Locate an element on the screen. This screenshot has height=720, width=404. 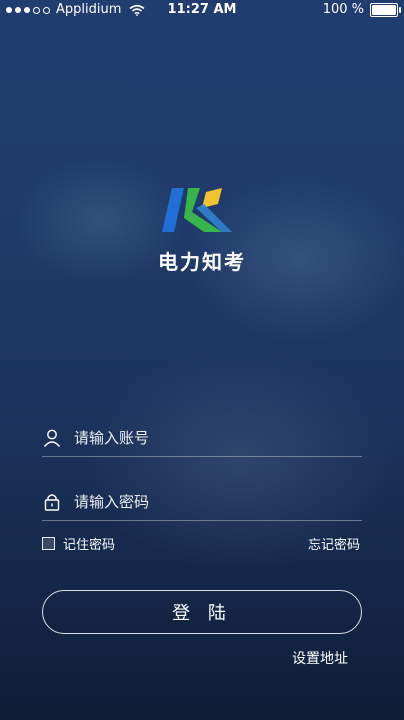
account-input is located at coordinates (218, 438).